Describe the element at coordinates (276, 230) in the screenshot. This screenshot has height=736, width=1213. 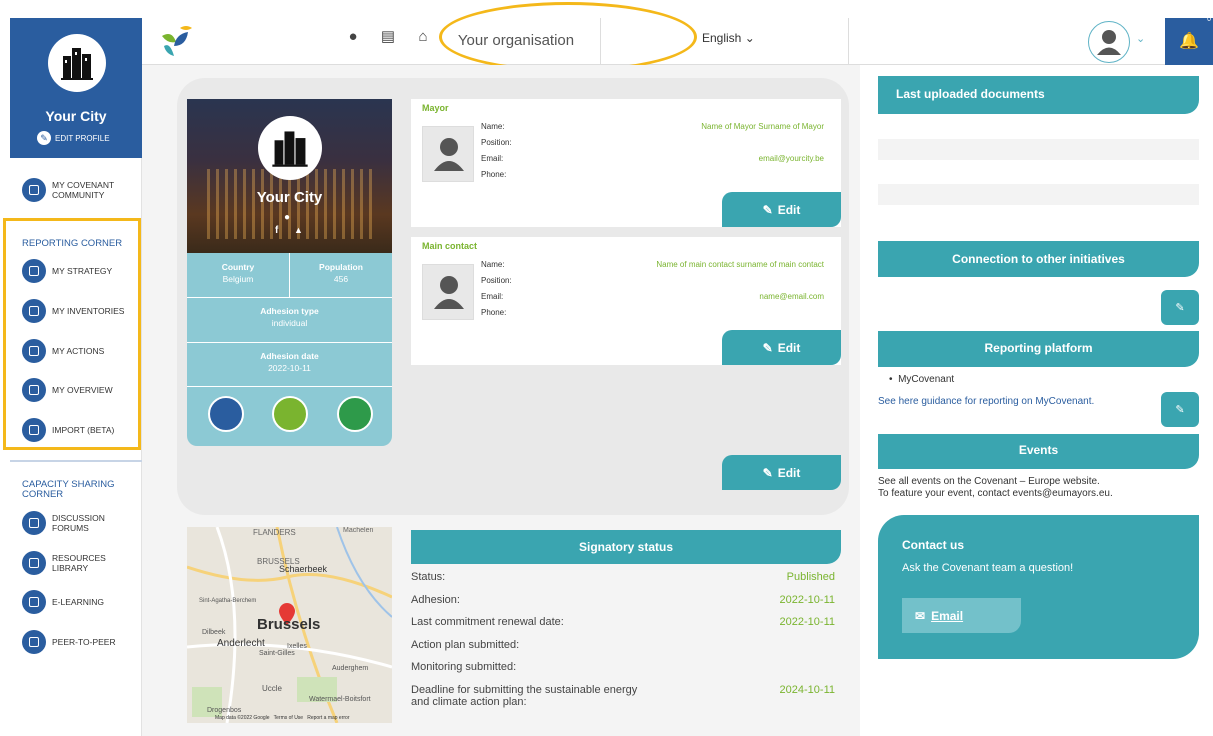
I see `facebook-icon: f` at that location.